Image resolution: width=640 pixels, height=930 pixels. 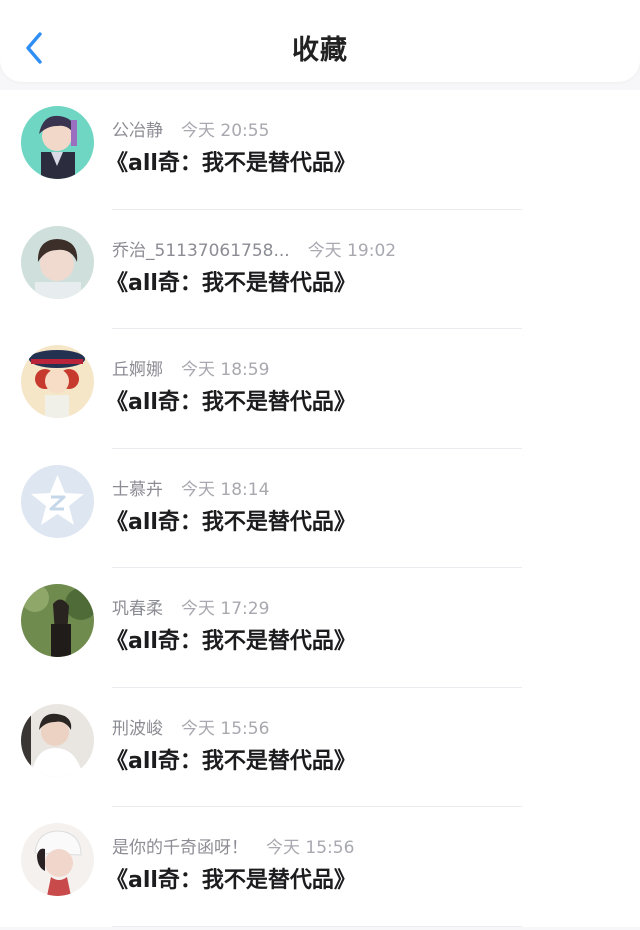 I want to click on item-meta: 公冶静 今天 20:55, so click(x=190, y=128).